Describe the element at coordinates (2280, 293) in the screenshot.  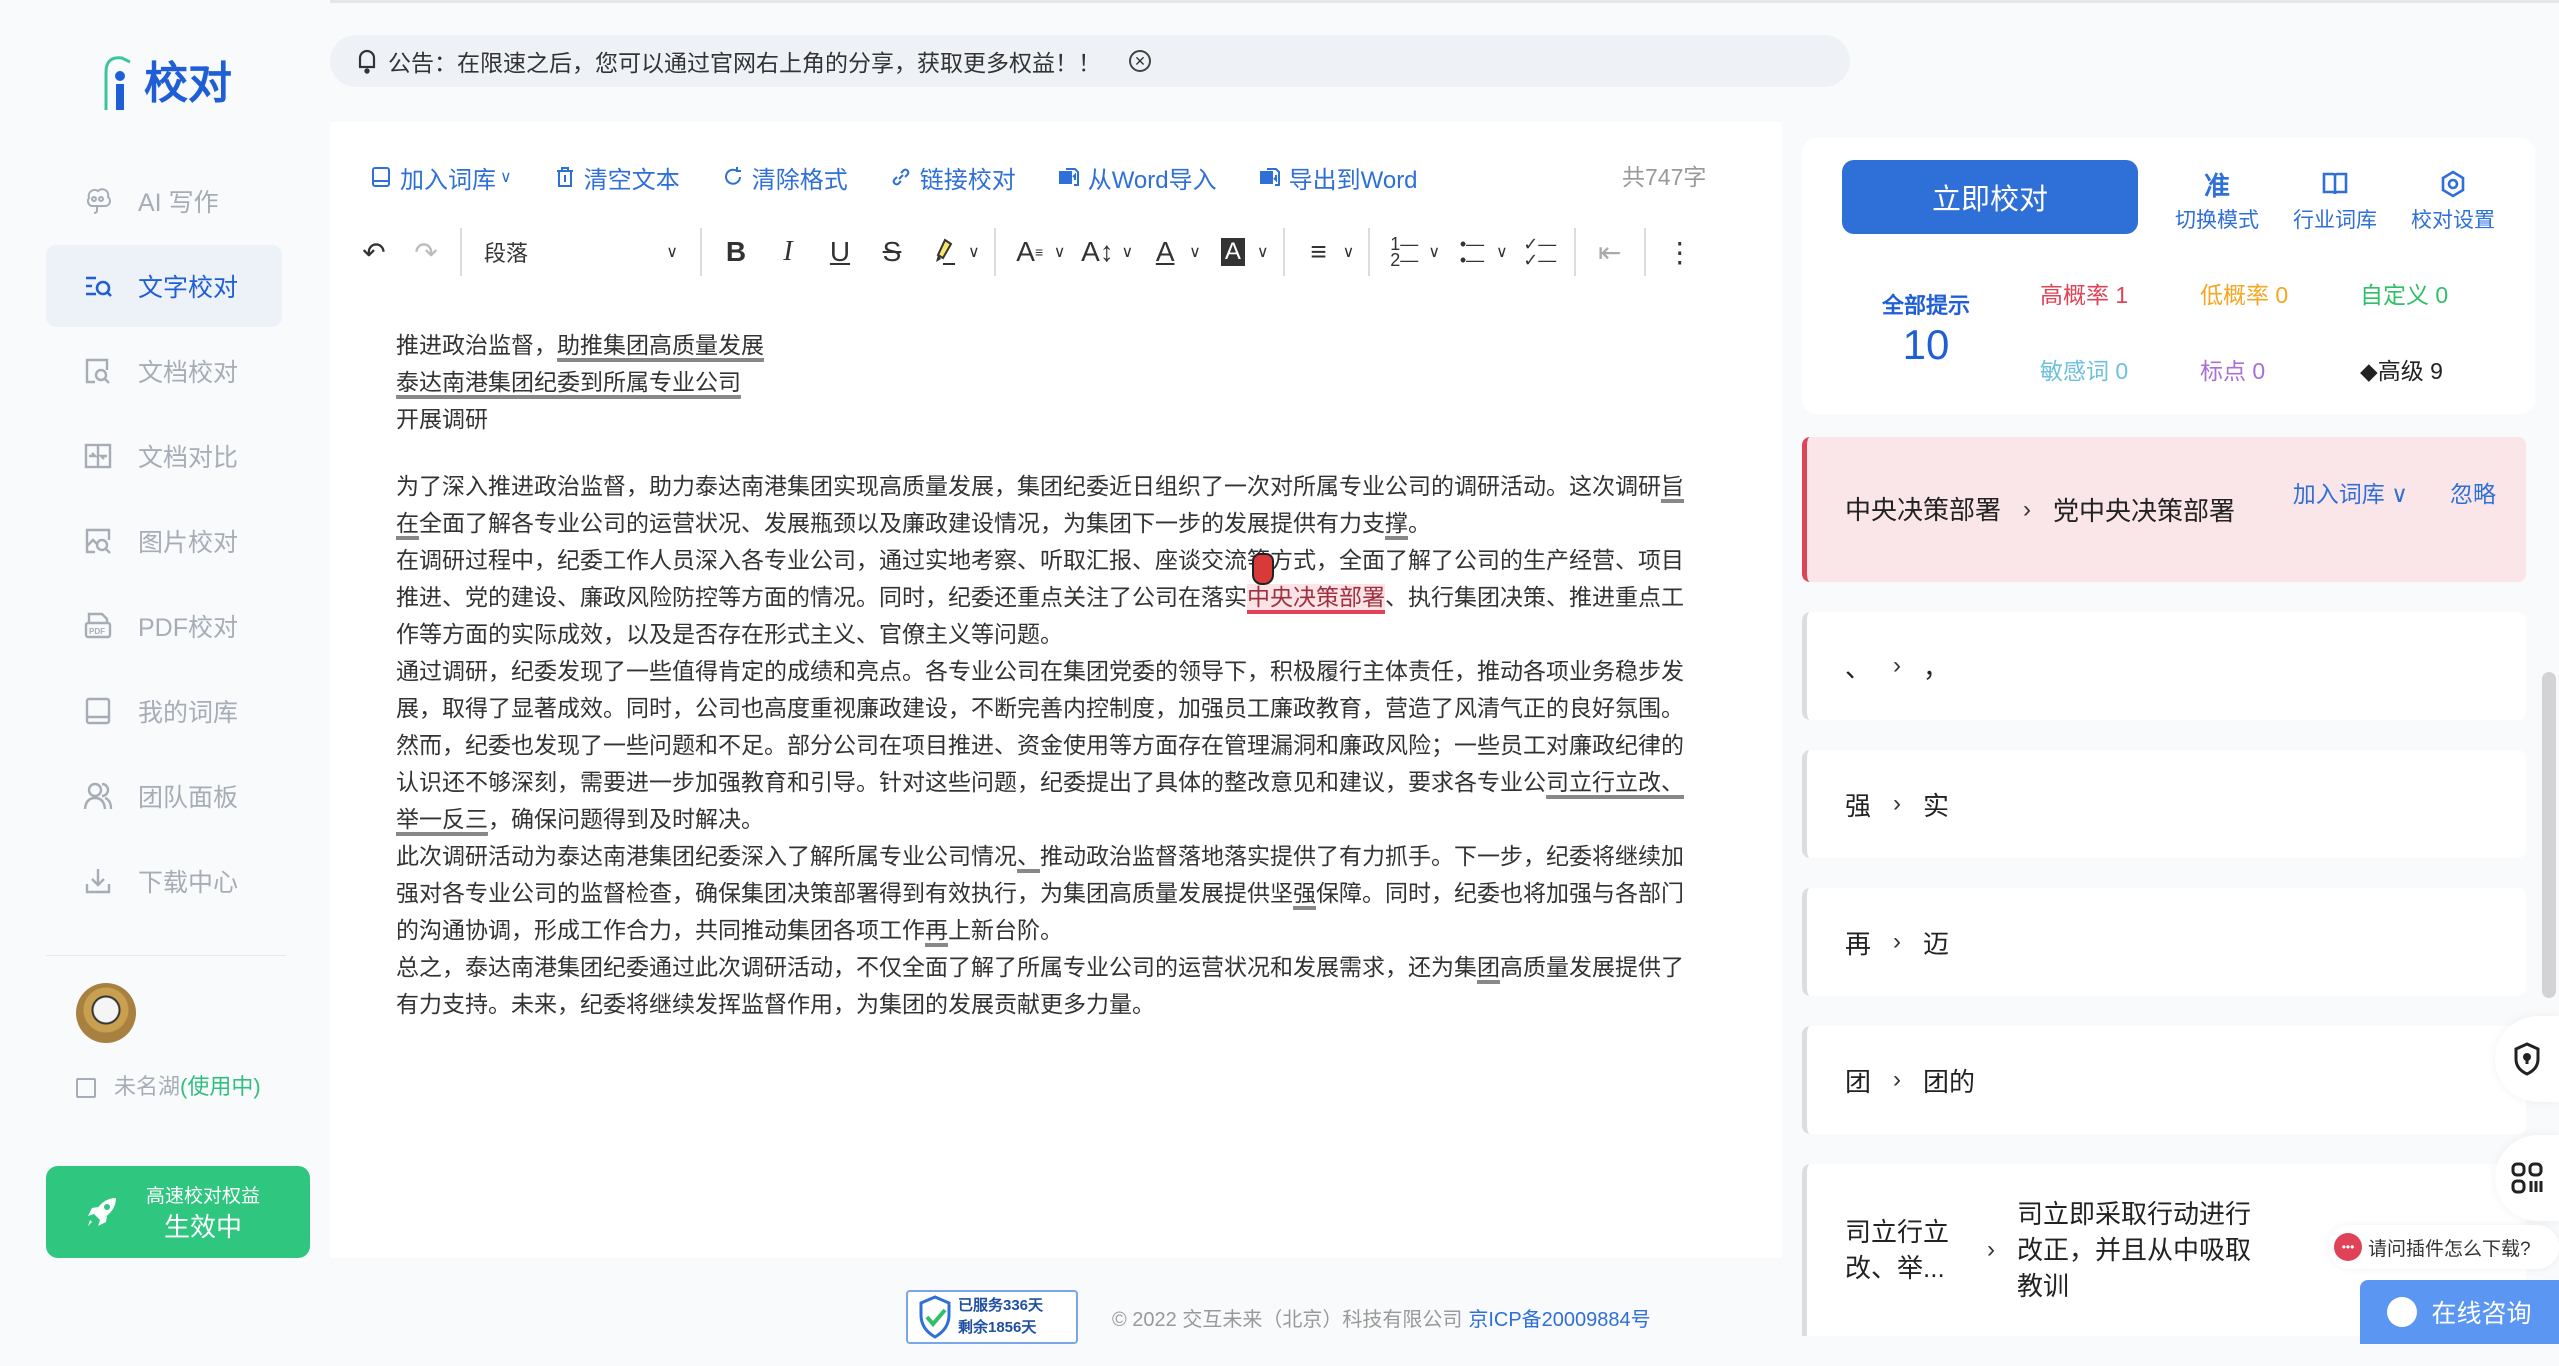
I see `stat-low-probability: 低概率 0` at that location.